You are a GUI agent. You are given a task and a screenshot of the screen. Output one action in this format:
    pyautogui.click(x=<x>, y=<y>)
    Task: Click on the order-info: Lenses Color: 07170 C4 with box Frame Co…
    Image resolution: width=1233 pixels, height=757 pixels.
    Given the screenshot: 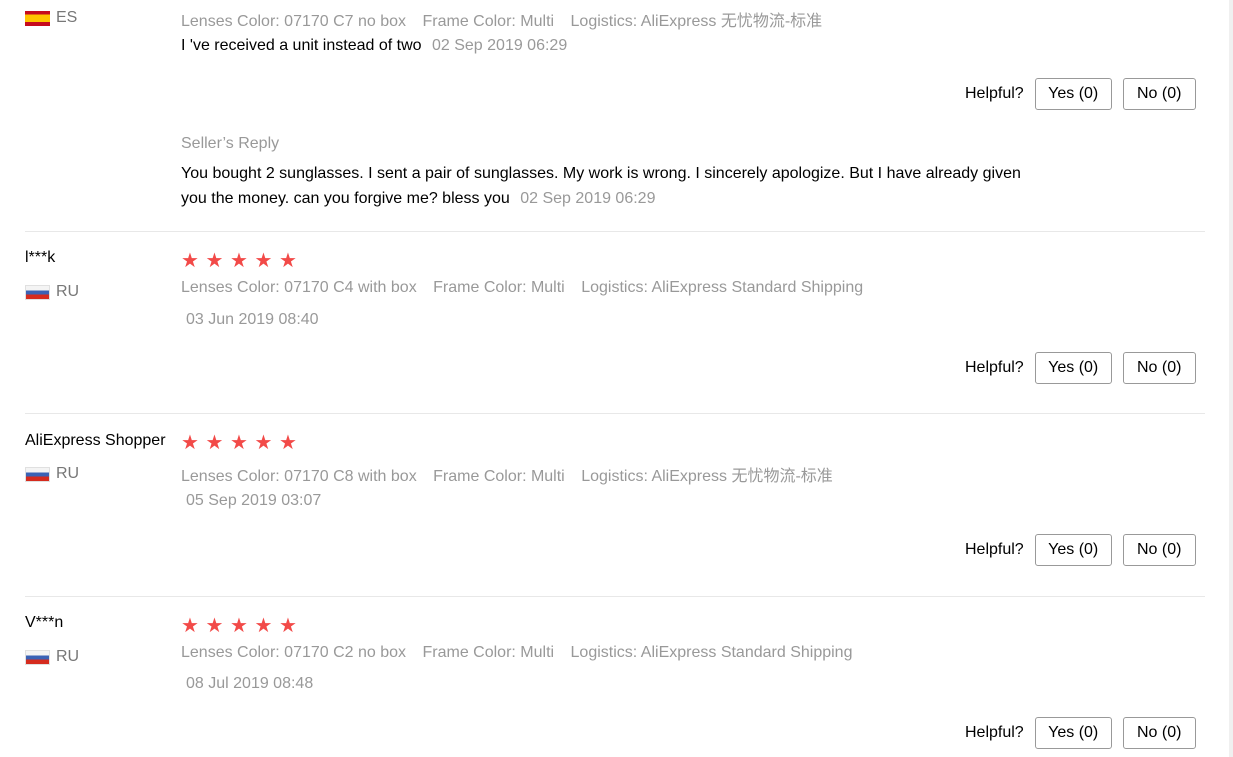 What is the action you would take?
    pyautogui.click(x=528, y=288)
    